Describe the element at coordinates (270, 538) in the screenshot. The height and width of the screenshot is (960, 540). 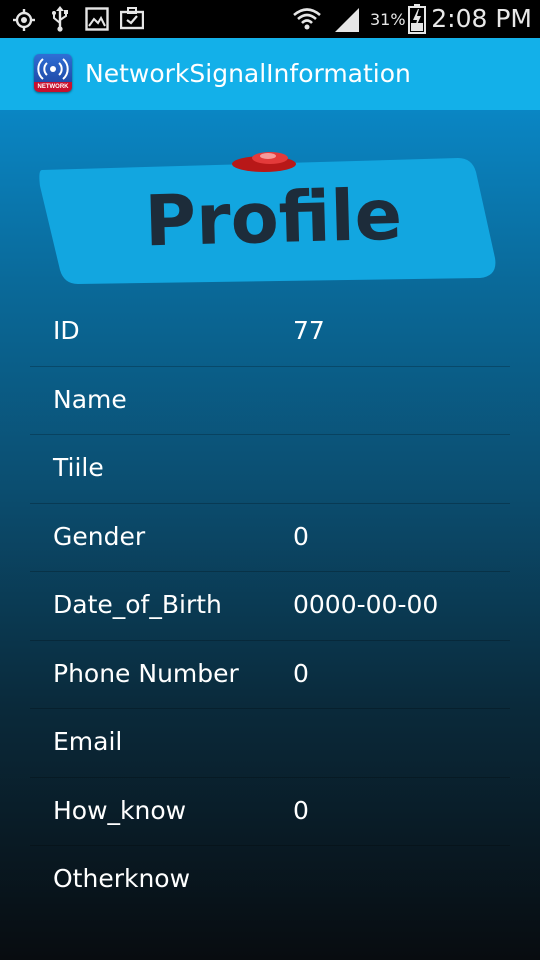
I see `profile-row: Gender 0` at that location.